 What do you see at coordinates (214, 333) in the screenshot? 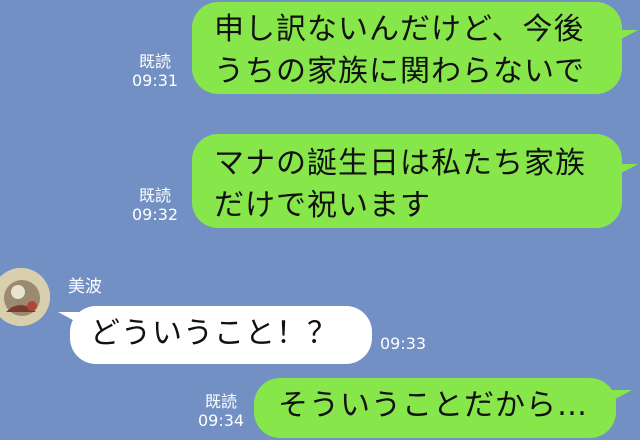
I see `message-3-line-1: どういうこと！？` at bounding box center [214, 333].